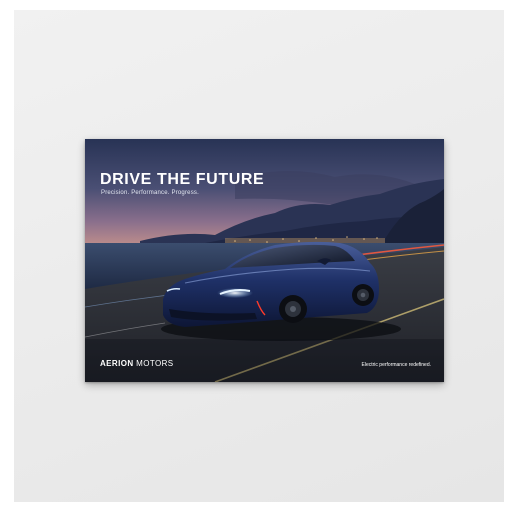 The height and width of the screenshot is (512, 518). I want to click on poster-headline: DRIVE THE FUTURE, so click(182, 179).